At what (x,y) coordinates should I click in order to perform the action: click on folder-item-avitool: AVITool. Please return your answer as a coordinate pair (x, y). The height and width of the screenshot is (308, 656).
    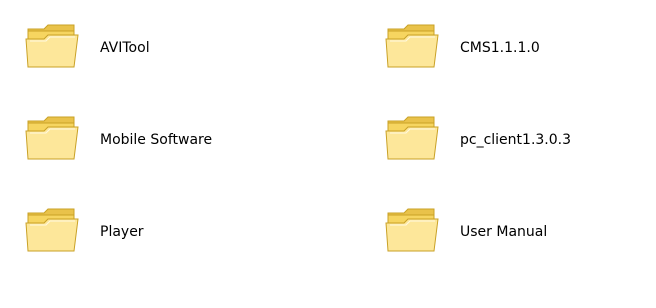
    Looking at the image, I should click on (86, 48).